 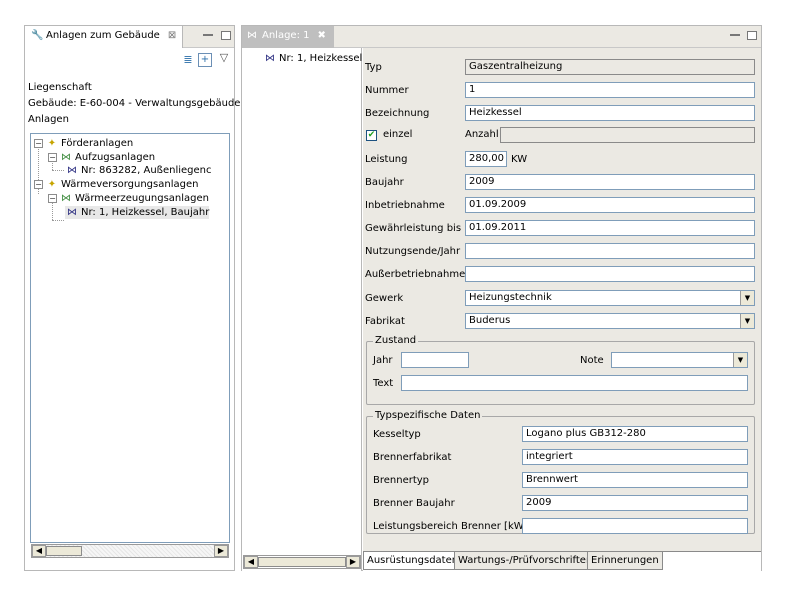 What do you see at coordinates (146, 170) in the screenshot?
I see `tree-item-label: Nr: 863282, Außenliegenc` at bounding box center [146, 170].